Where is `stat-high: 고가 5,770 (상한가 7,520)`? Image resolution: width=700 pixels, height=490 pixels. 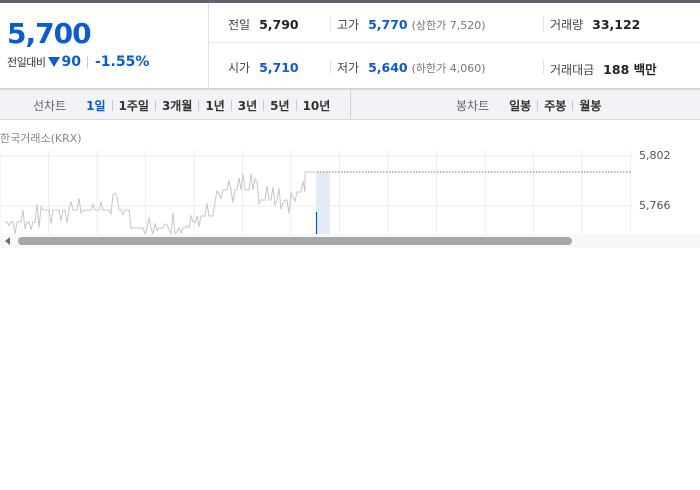
stat-high: 고가 5,770 (상한가 7,520) is located at coordinates (411, 24).